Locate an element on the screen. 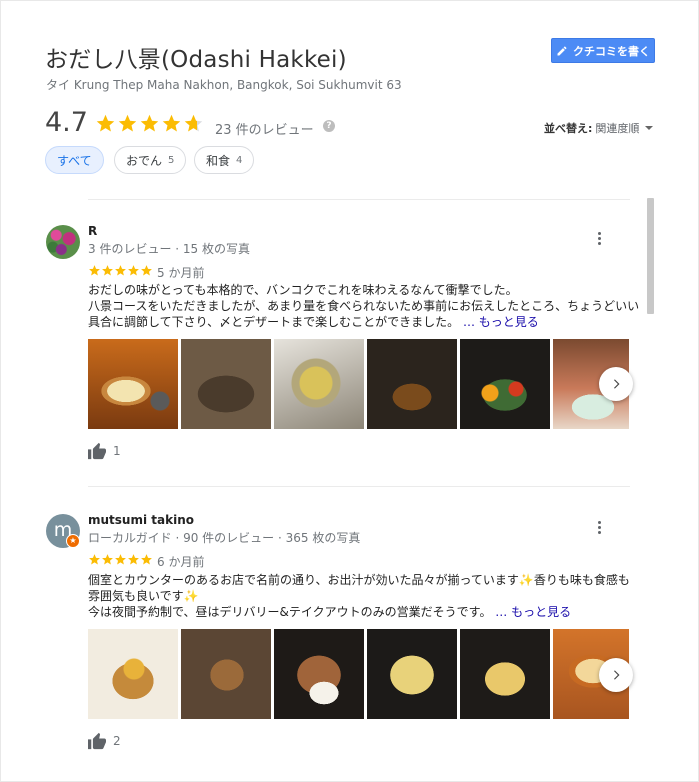 The height and width of the screenshot is (782, 699). reviewer-name: R is located at coordinates (92, 231).